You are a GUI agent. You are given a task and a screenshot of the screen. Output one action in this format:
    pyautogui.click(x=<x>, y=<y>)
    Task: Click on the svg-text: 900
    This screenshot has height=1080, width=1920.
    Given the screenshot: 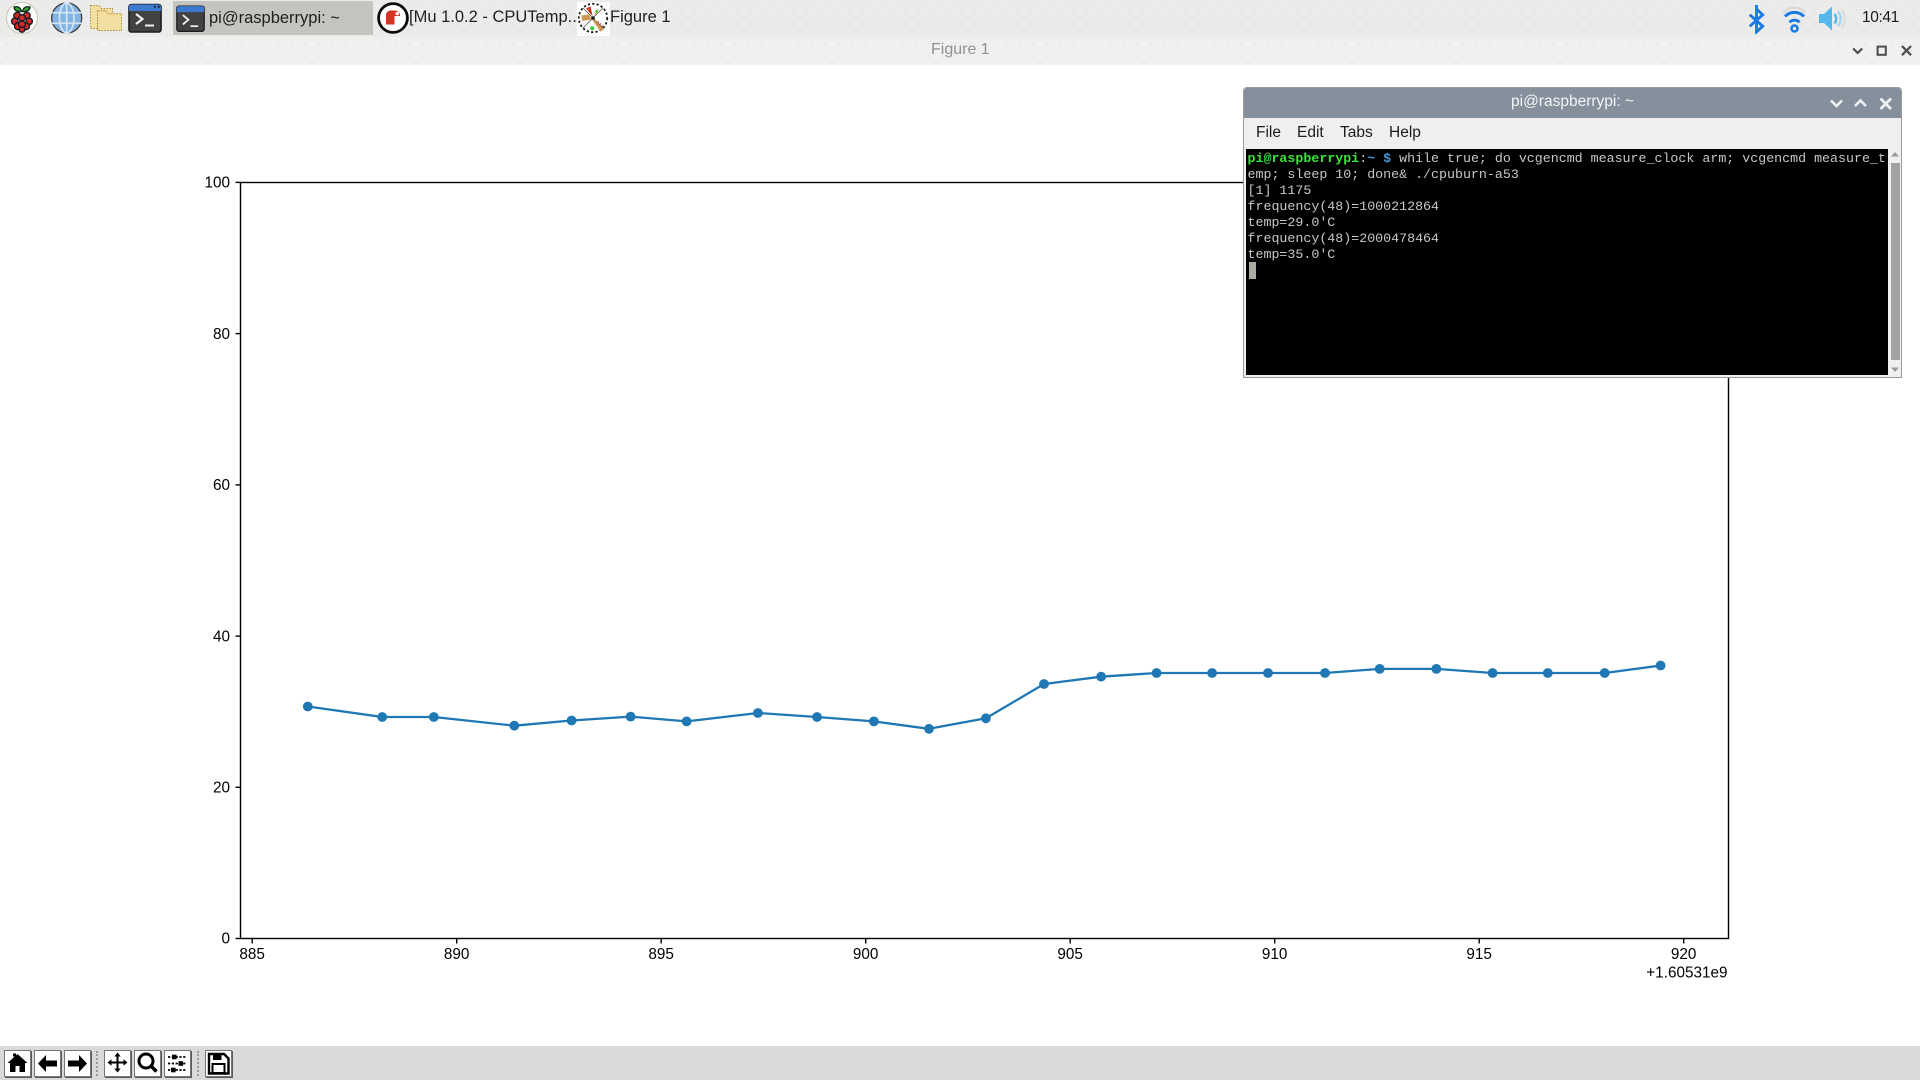 What is the action you would take?
    pyautogui.click(x=866, y=954)
    